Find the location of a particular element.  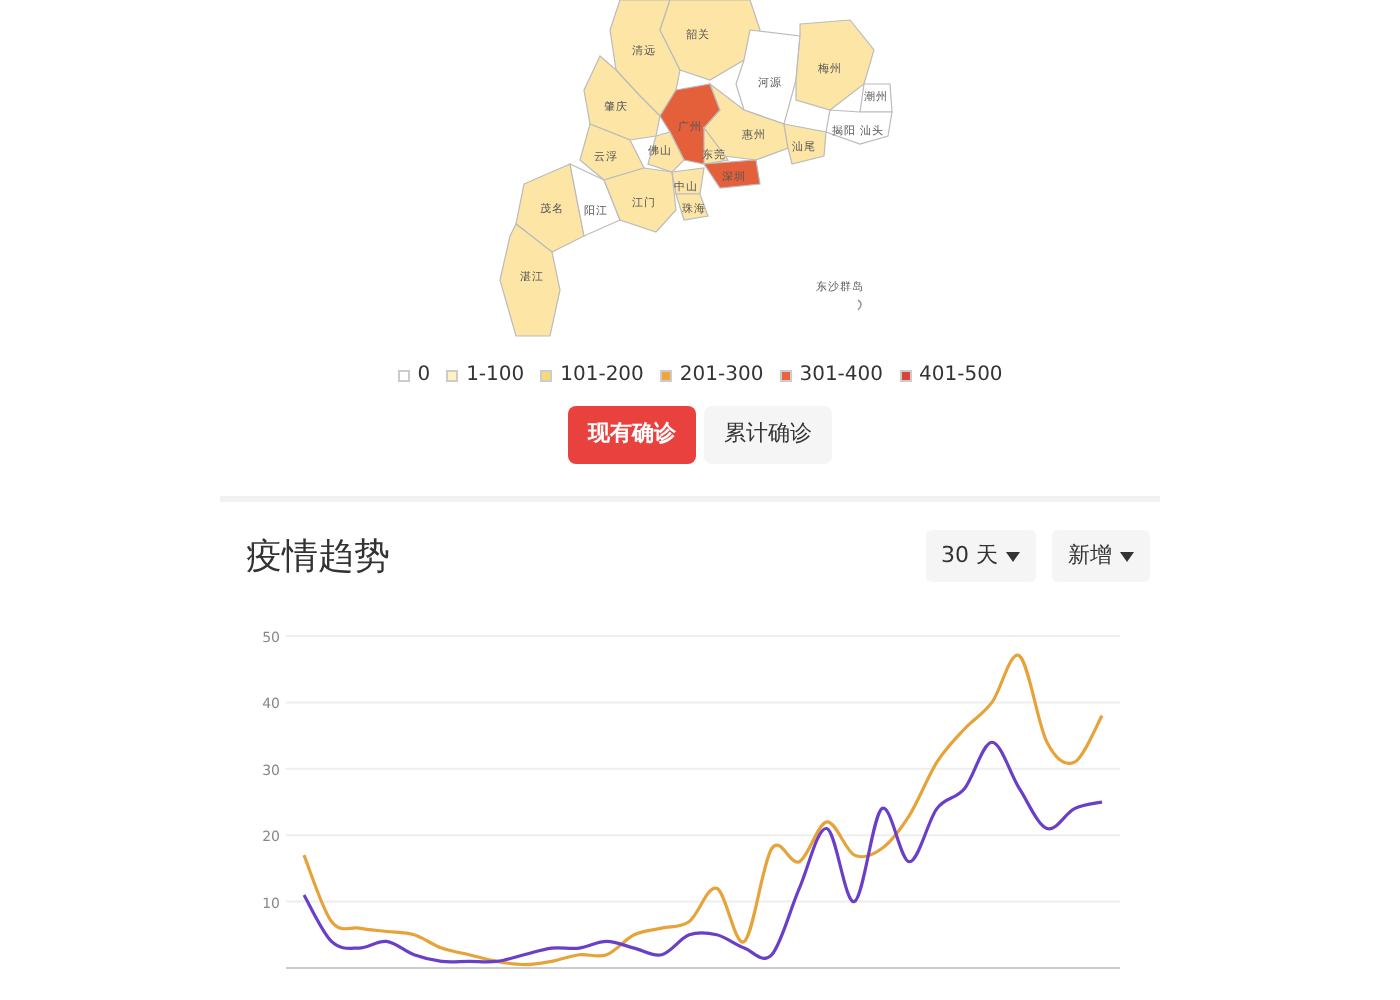

dropdown-button: 新增 is located at coordinates (1101, 556).